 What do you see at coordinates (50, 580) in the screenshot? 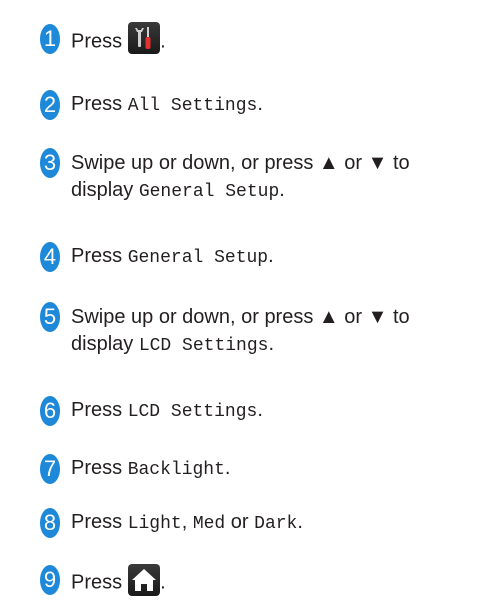
I see `step-number-badge: 9` at bounding box center [50, 580].